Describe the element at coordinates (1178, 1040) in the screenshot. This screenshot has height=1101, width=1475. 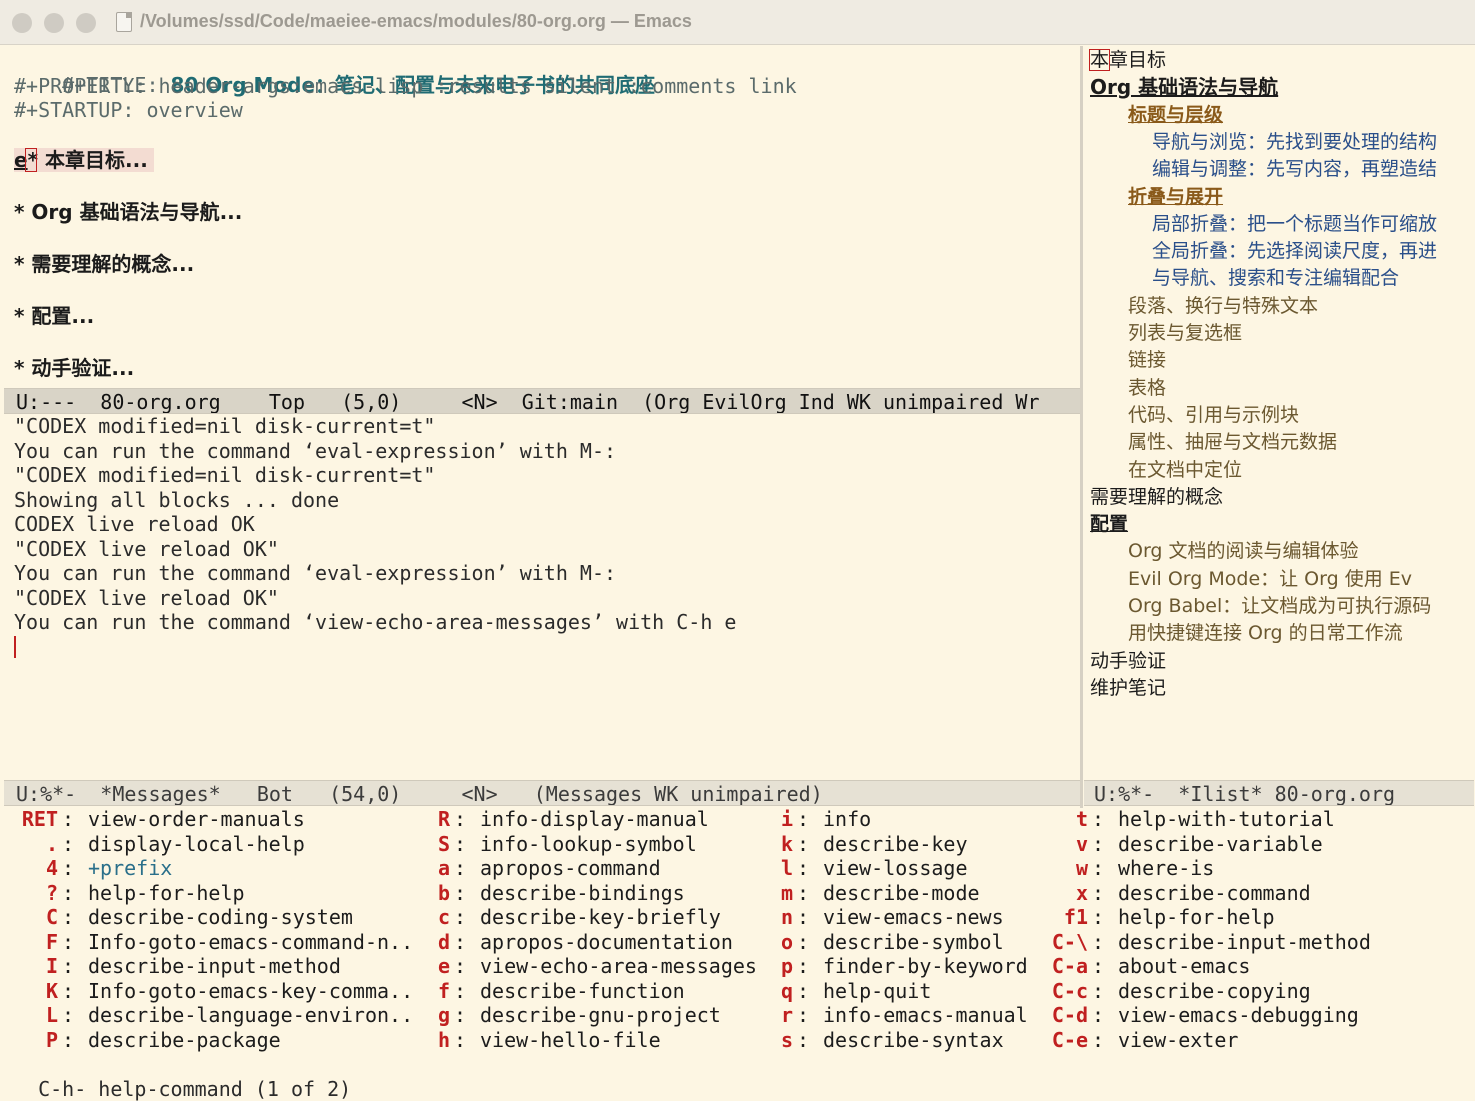
I see `which-key-command: view-exter` at that location.